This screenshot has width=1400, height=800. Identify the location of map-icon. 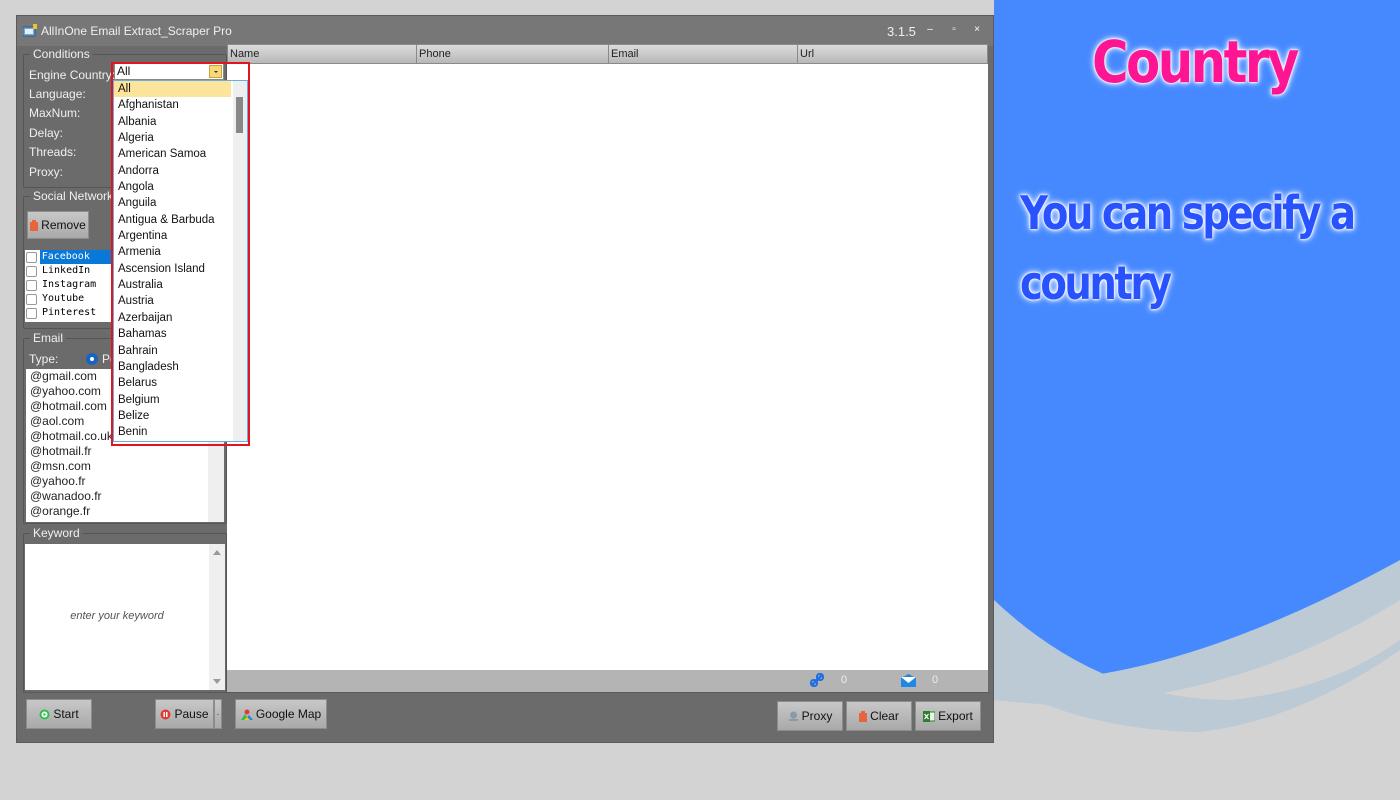
(246, 714).